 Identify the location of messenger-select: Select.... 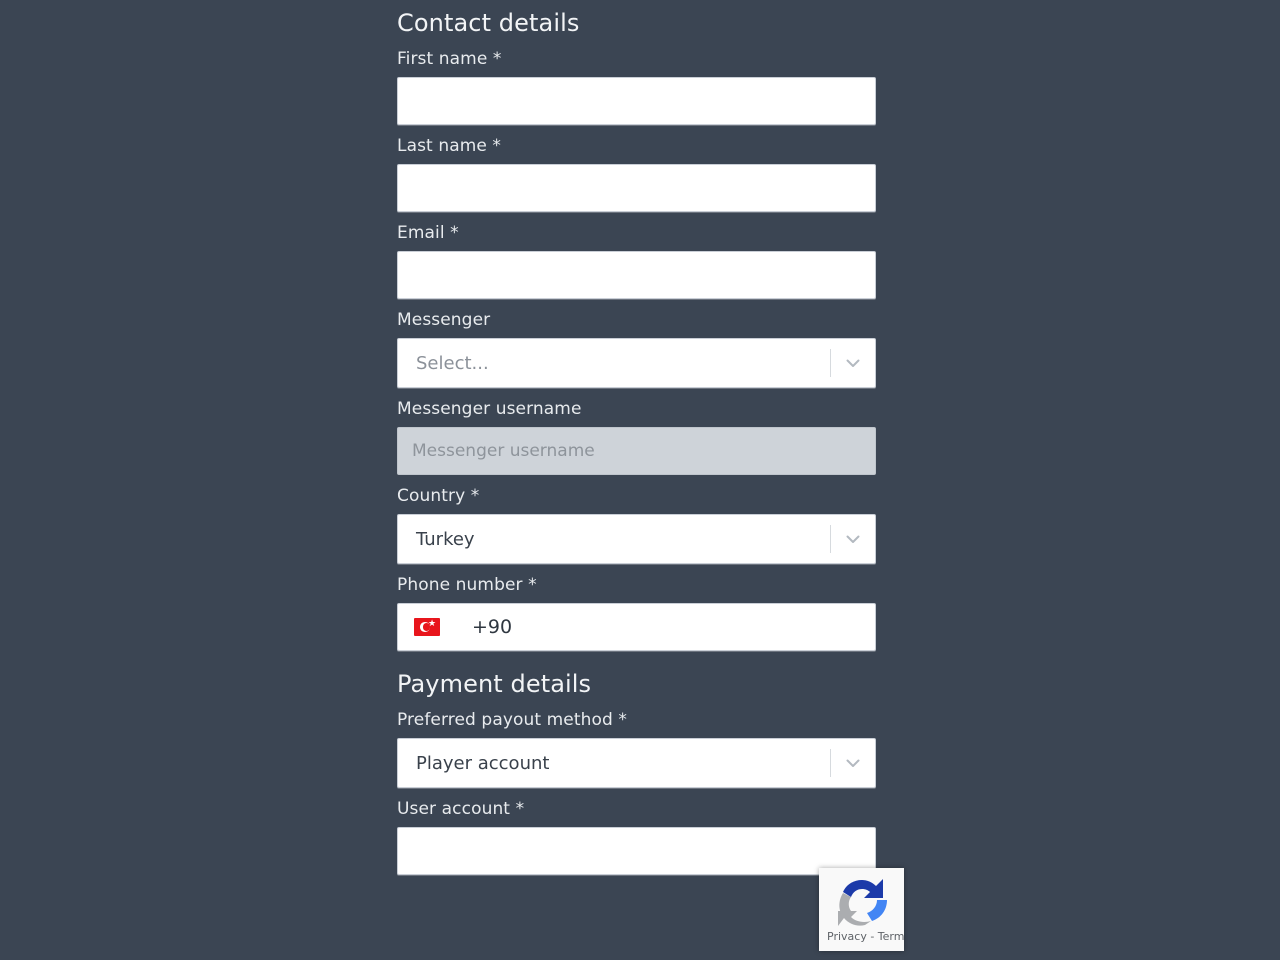
(636, 363).